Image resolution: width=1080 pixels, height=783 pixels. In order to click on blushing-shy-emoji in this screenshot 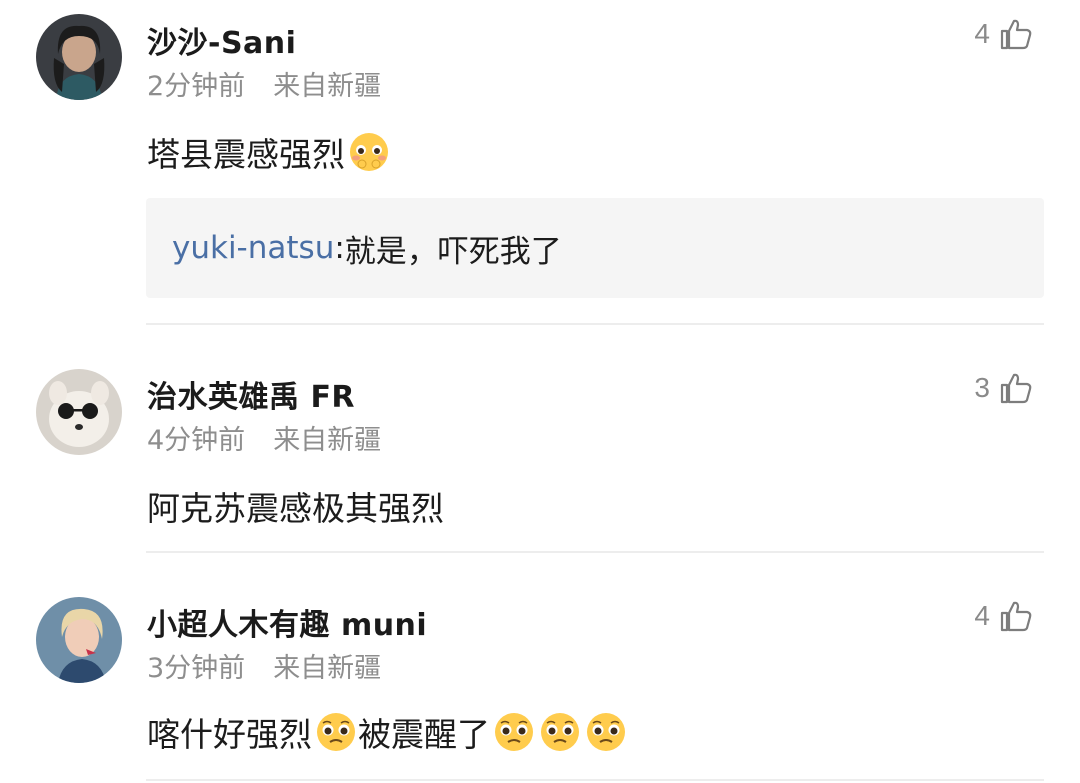, I will do `click(369, 152)`.